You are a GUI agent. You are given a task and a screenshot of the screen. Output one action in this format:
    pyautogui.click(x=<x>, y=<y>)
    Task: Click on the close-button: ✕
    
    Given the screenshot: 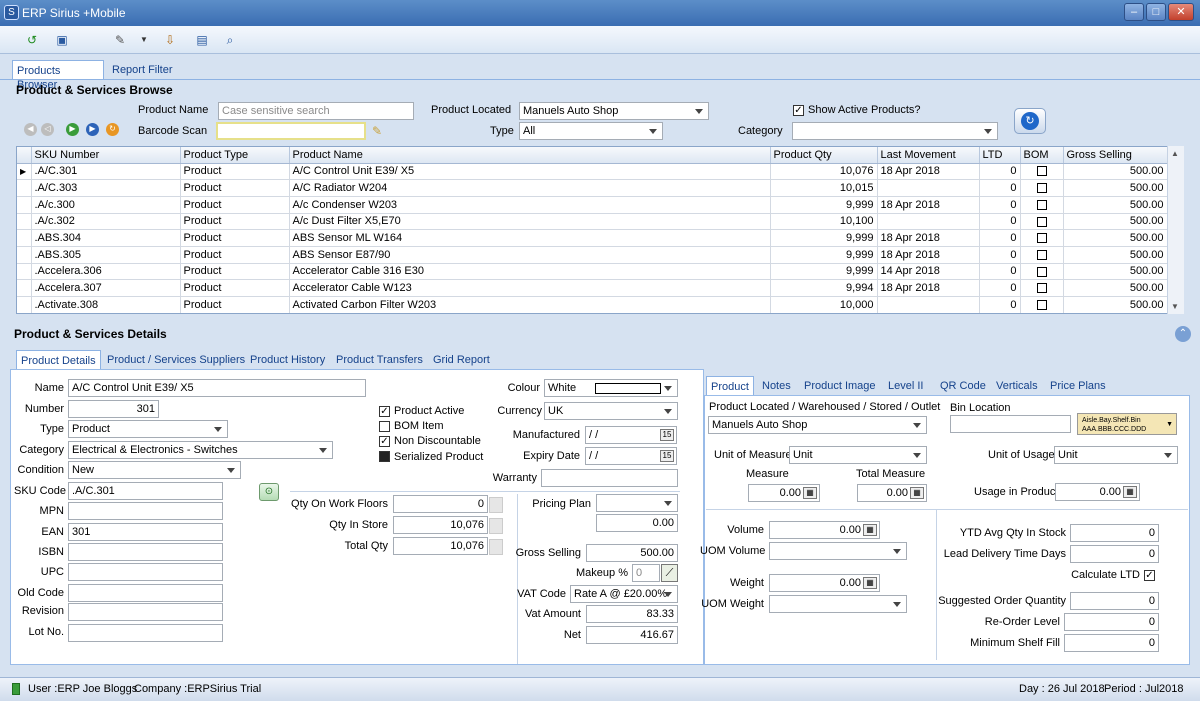 What is the action you would take?
    pyautogui.click(x=1181, y=12)
    